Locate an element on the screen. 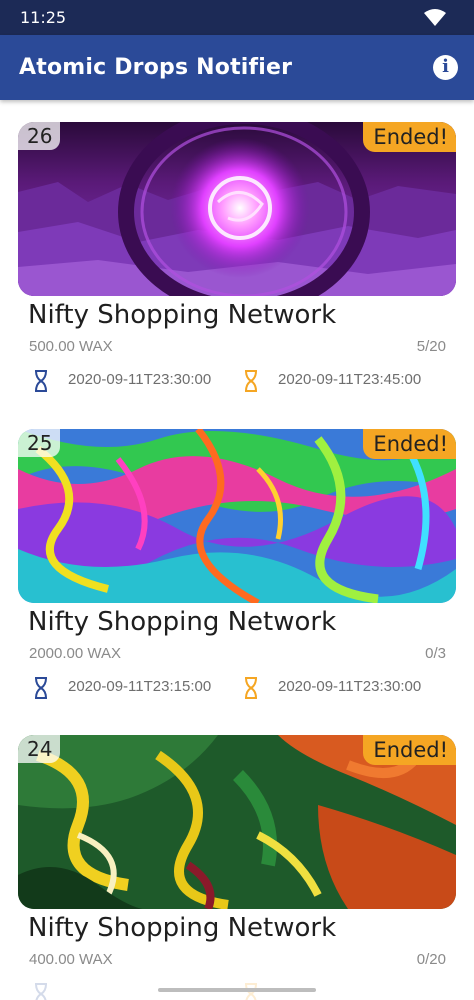  drop-time-row: 2020-09-11T23:30:00 2020-09-11T23:45:00 is located at coordinates (237, 380).